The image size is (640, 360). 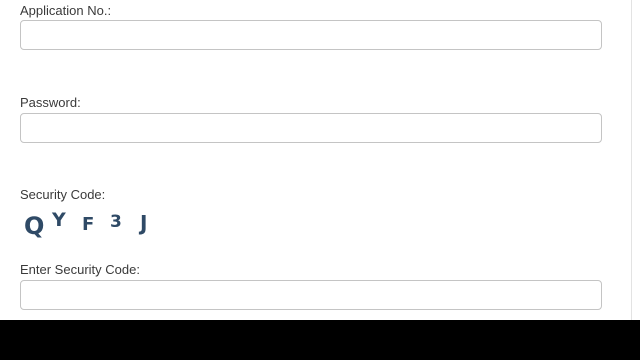 I want to click on captcha-char: J, so click(x=144, y=223).